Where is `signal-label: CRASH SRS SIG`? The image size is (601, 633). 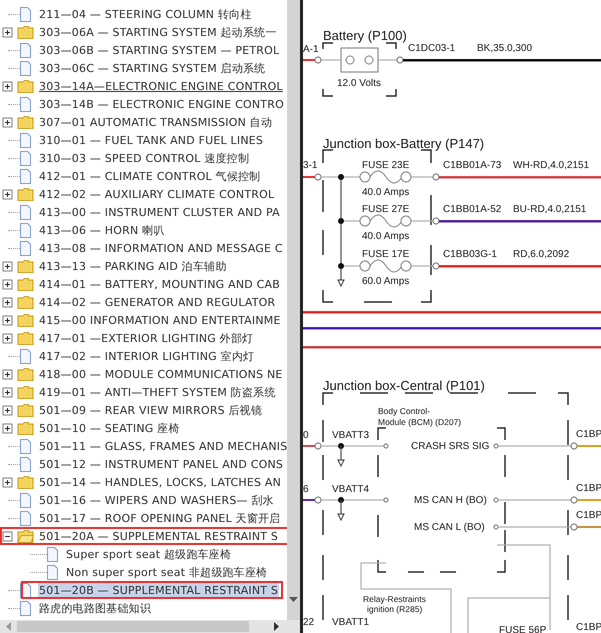
signal-label: CRASH SRS SIG is located at coordinates (450, 446).